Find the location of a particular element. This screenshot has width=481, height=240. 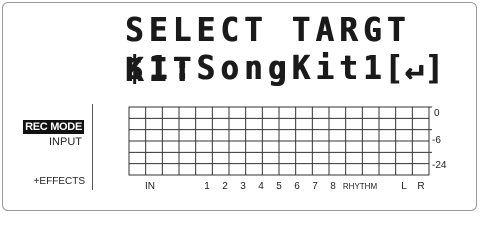

channel-label: IN is located at coordinates (150, 186).